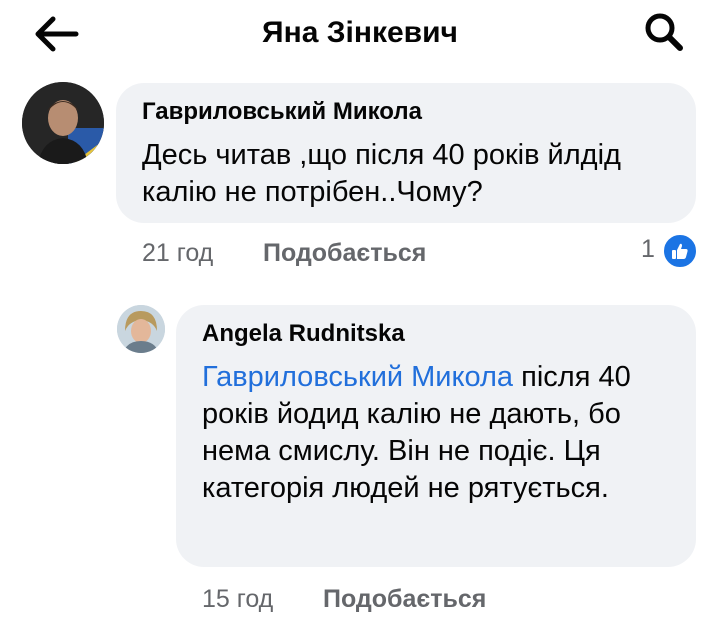 The height and width of the screenshot is (620, 720). I want to click on search-button, so click(664, 32).